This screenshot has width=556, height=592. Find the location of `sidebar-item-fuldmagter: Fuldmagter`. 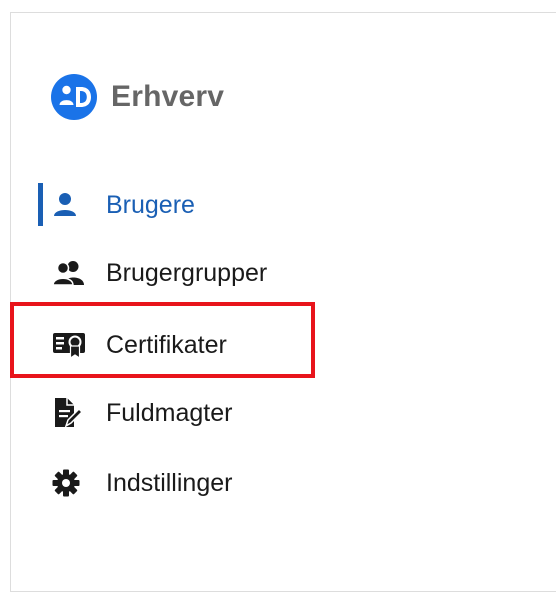

sidebar-item-fuldmagter: Fuldmagter is located at coordinates (142, 413).